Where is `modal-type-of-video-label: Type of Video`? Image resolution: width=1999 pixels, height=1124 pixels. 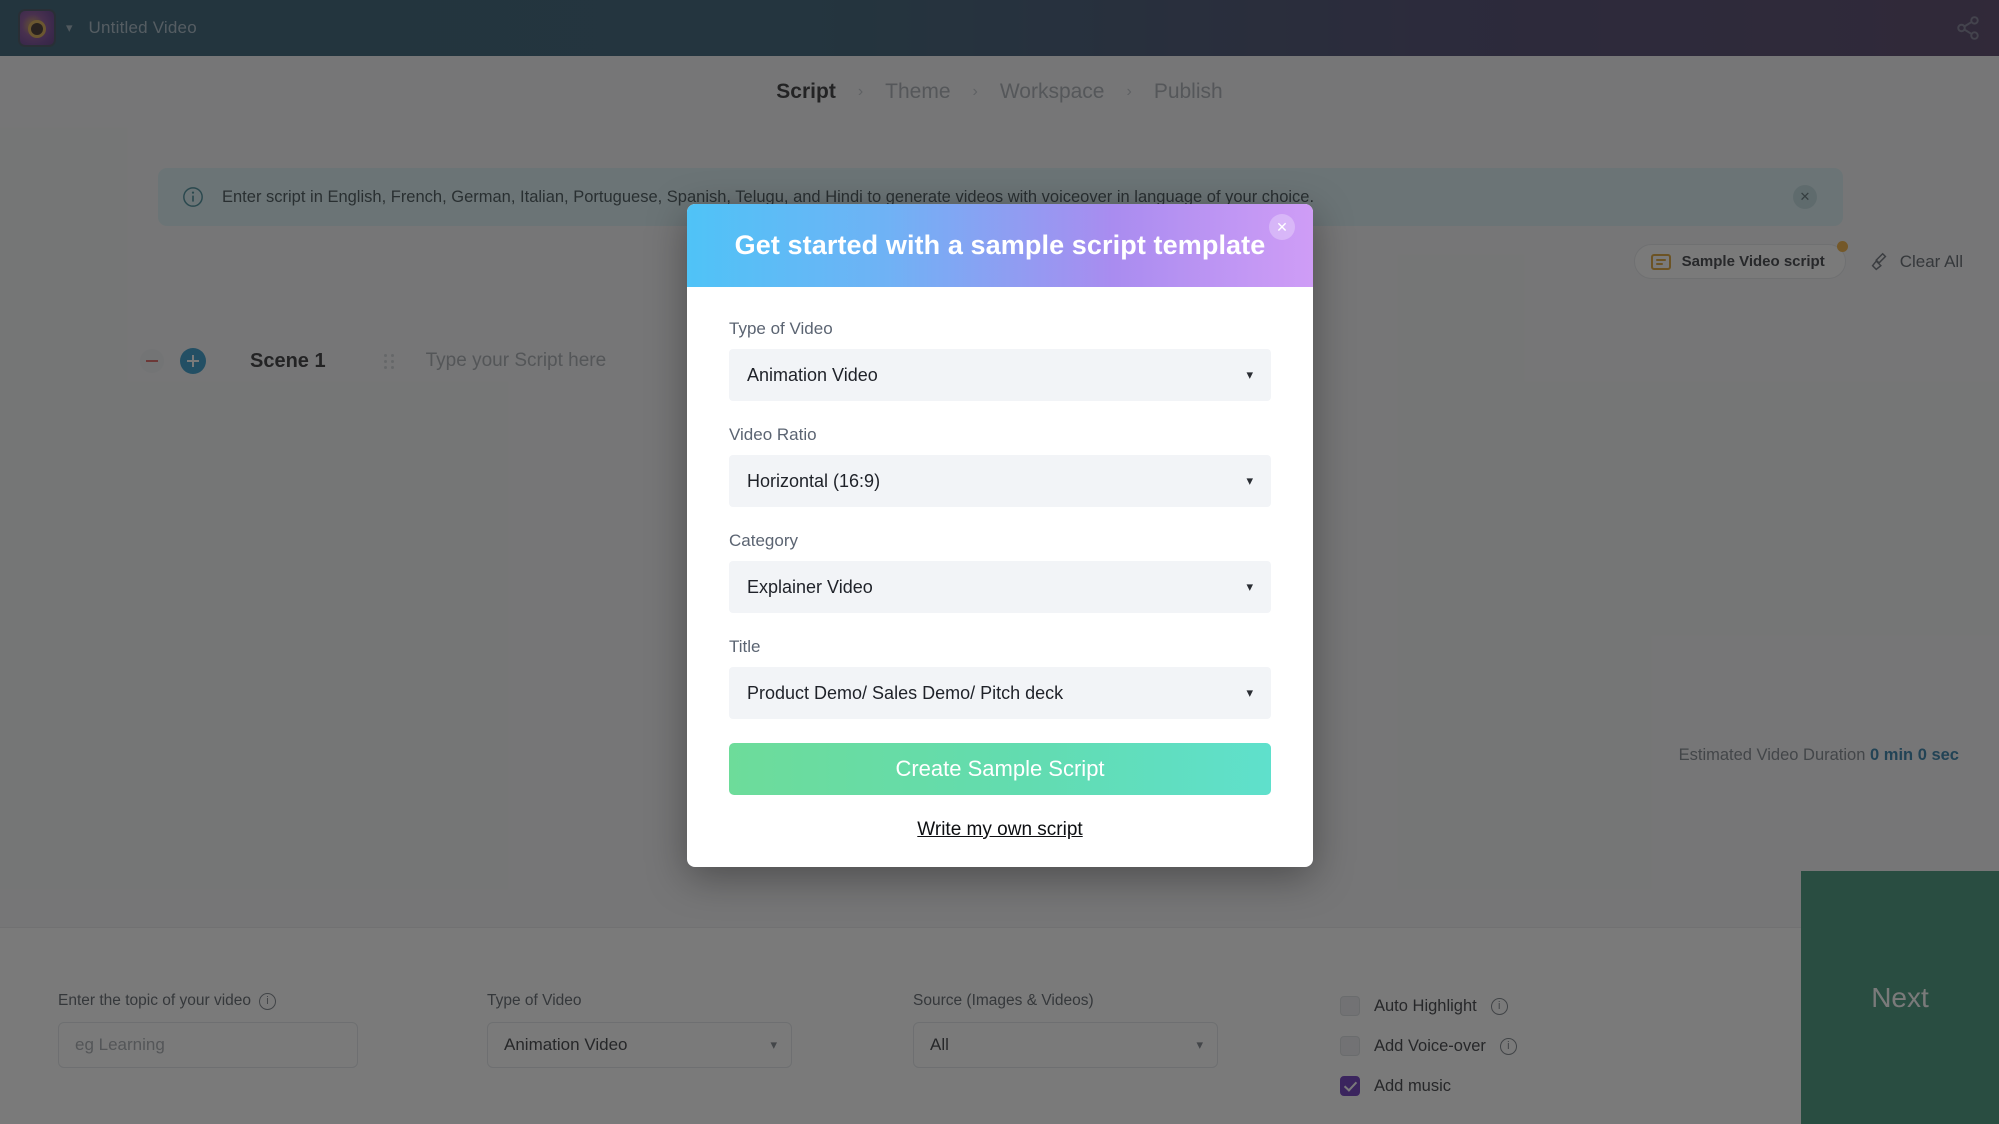
modal-type-of-video-label: Type of Video is located at coordinates (781, 328).